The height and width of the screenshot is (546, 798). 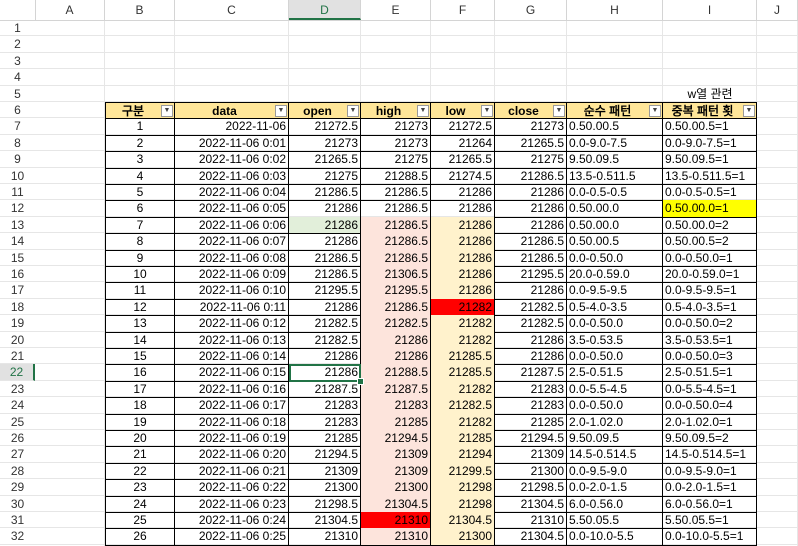 What do you see at coordinates (531, 488) in the screenshot?
I see `cell-close: 21298.5` at bounding box center [531, 488].